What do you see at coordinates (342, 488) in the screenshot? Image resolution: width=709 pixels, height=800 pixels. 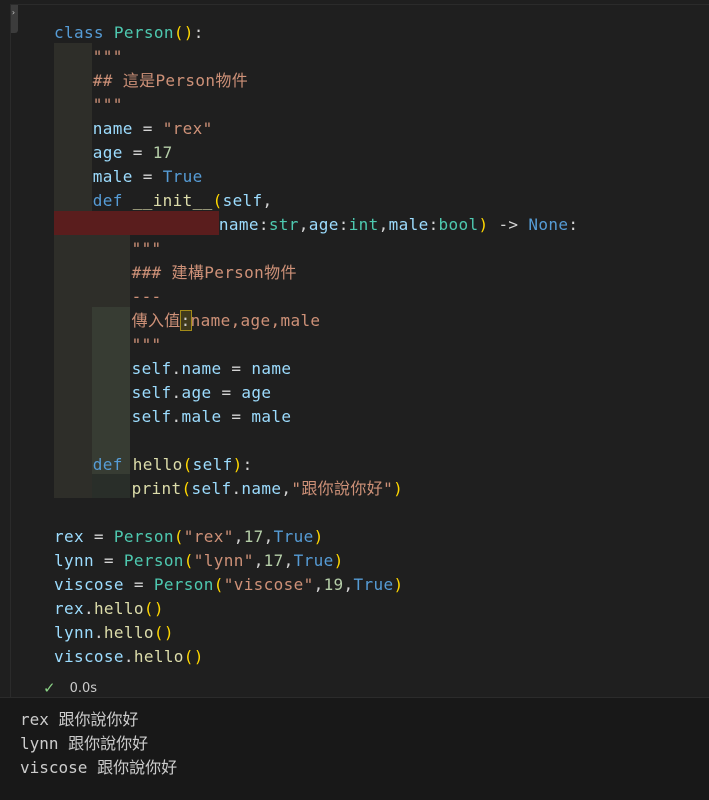 I see `code-token: "跟你說你好"` at bounding box center [342, 488].